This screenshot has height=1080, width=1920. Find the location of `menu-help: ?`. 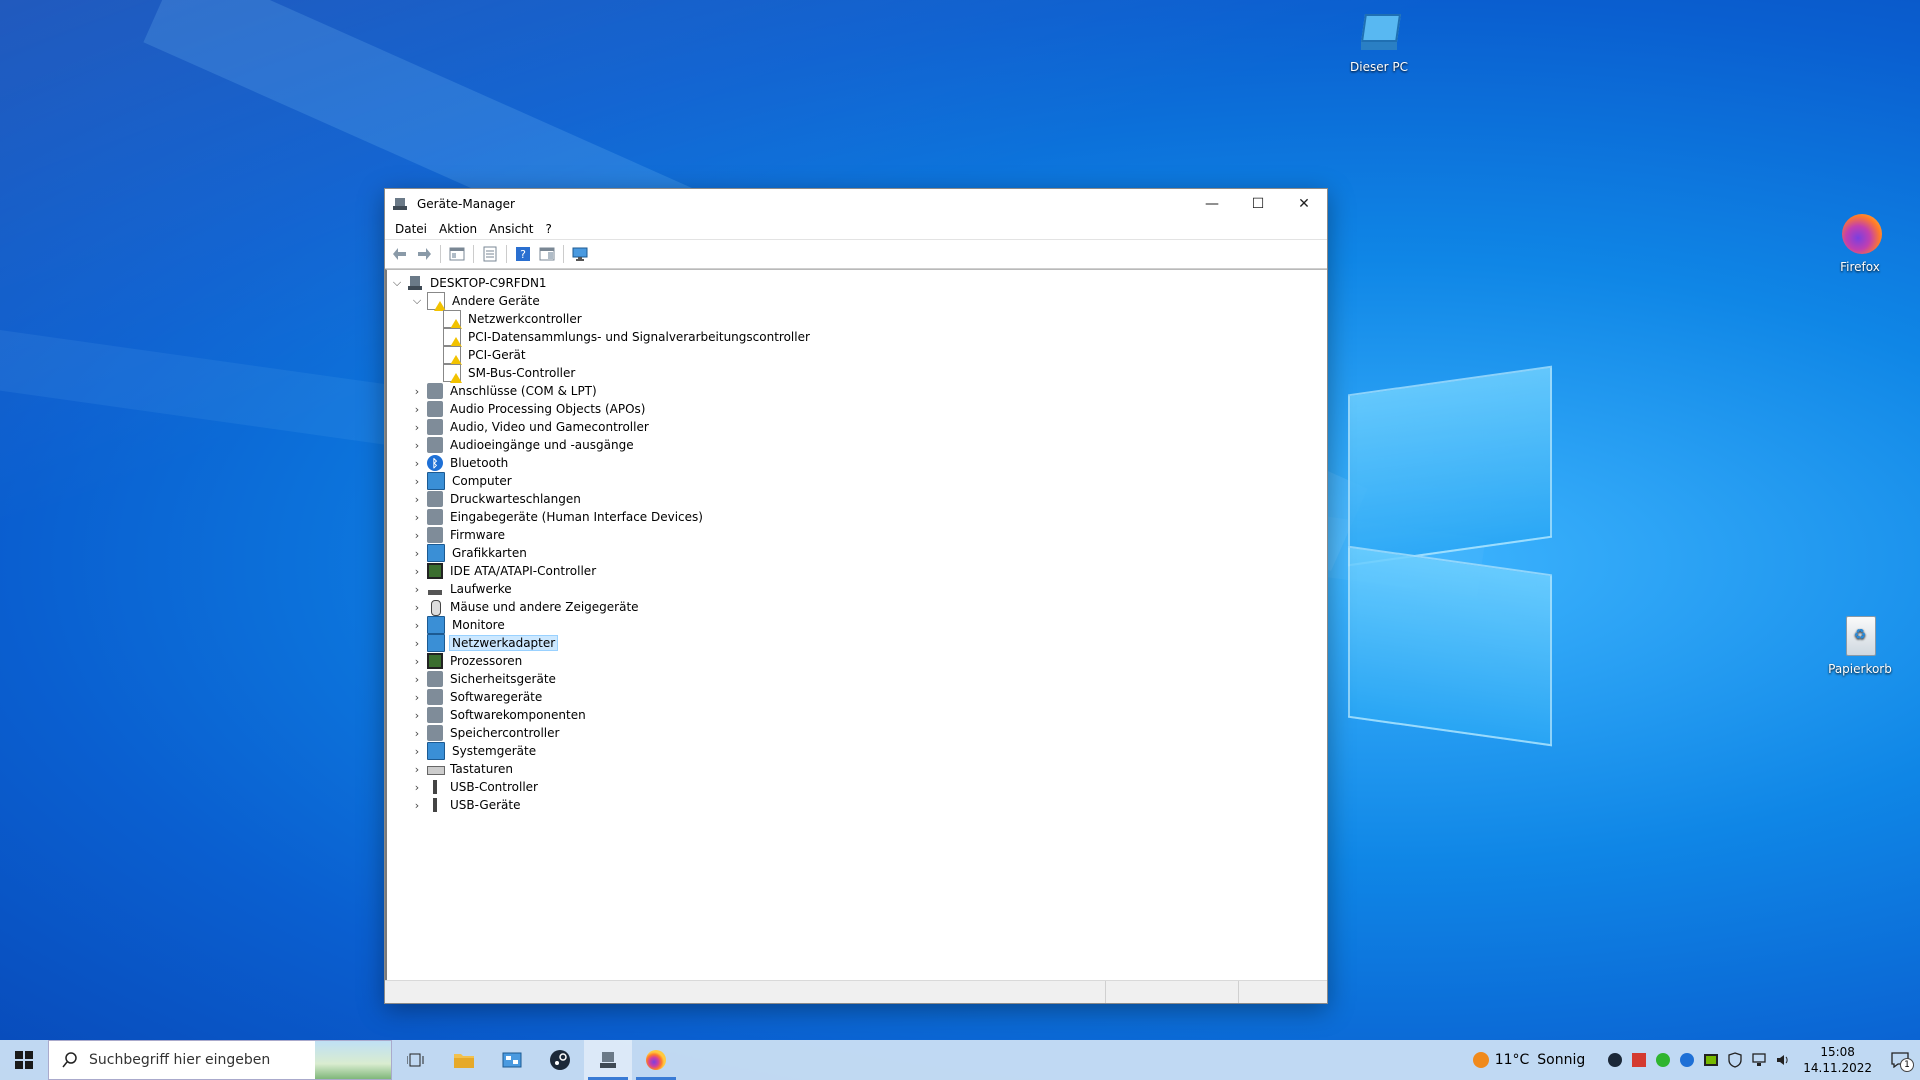

menu-help: ? is located at coordinates (548, 229).